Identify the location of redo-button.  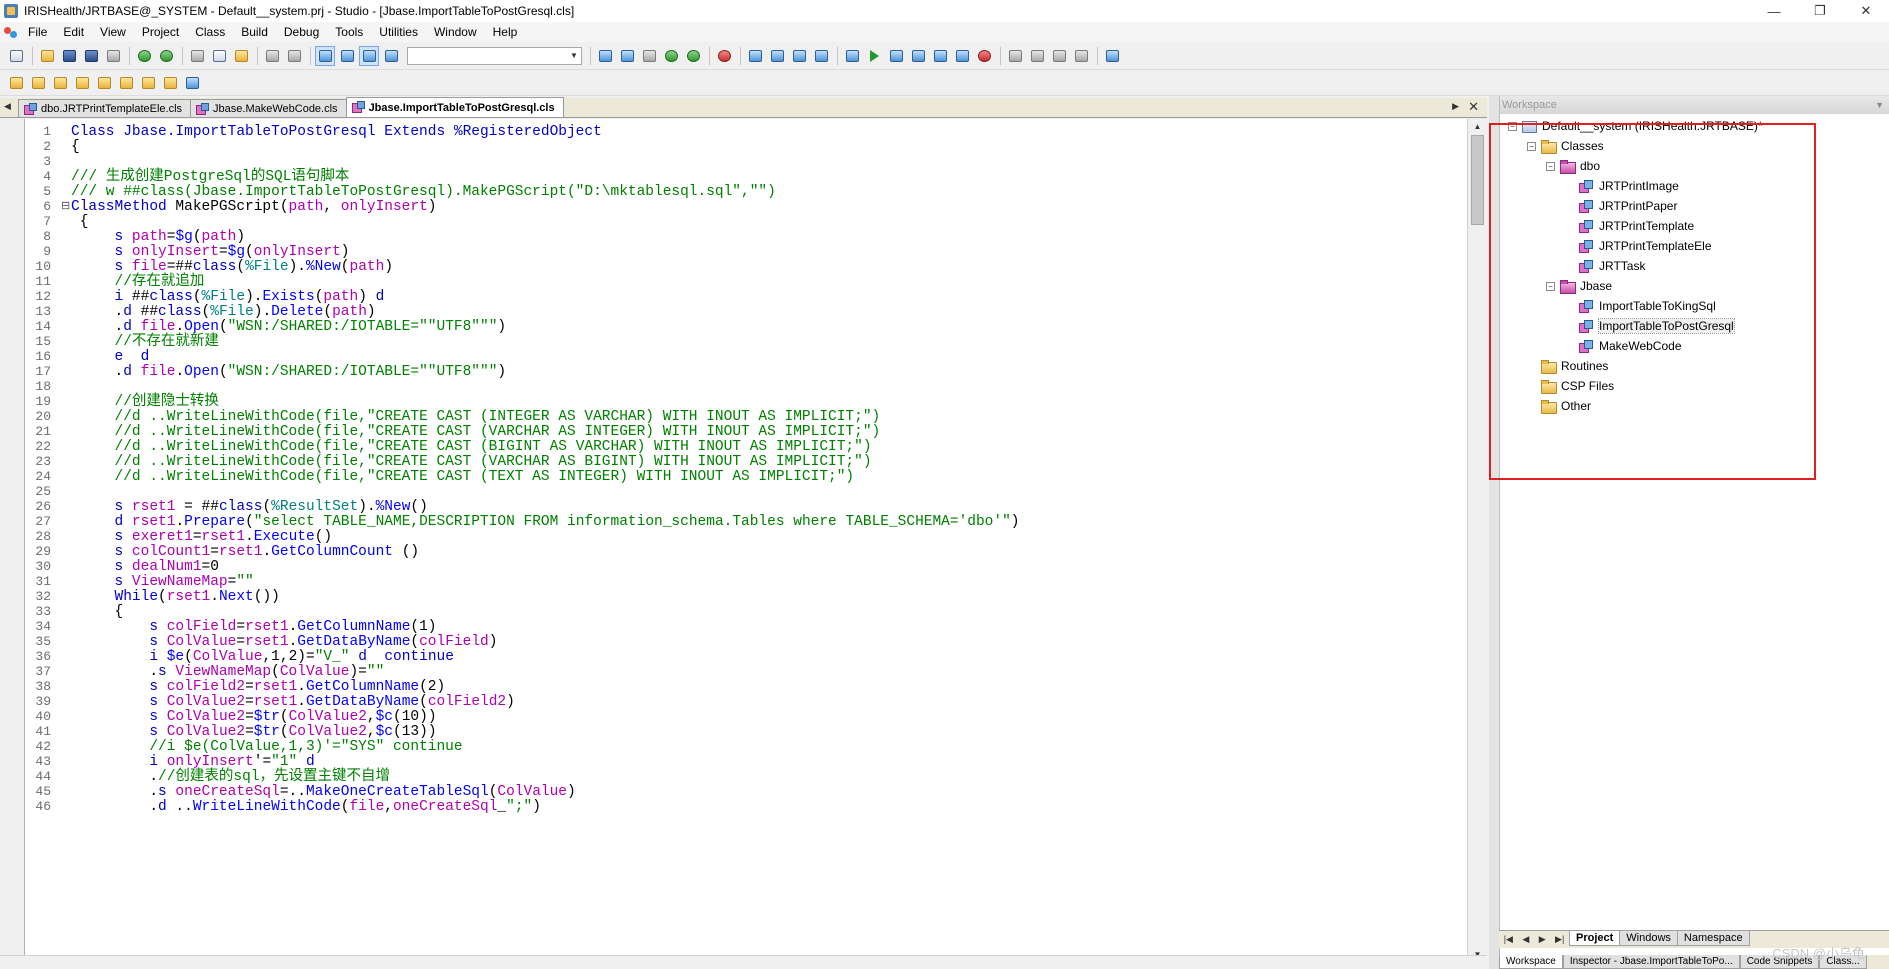
(294, 56).